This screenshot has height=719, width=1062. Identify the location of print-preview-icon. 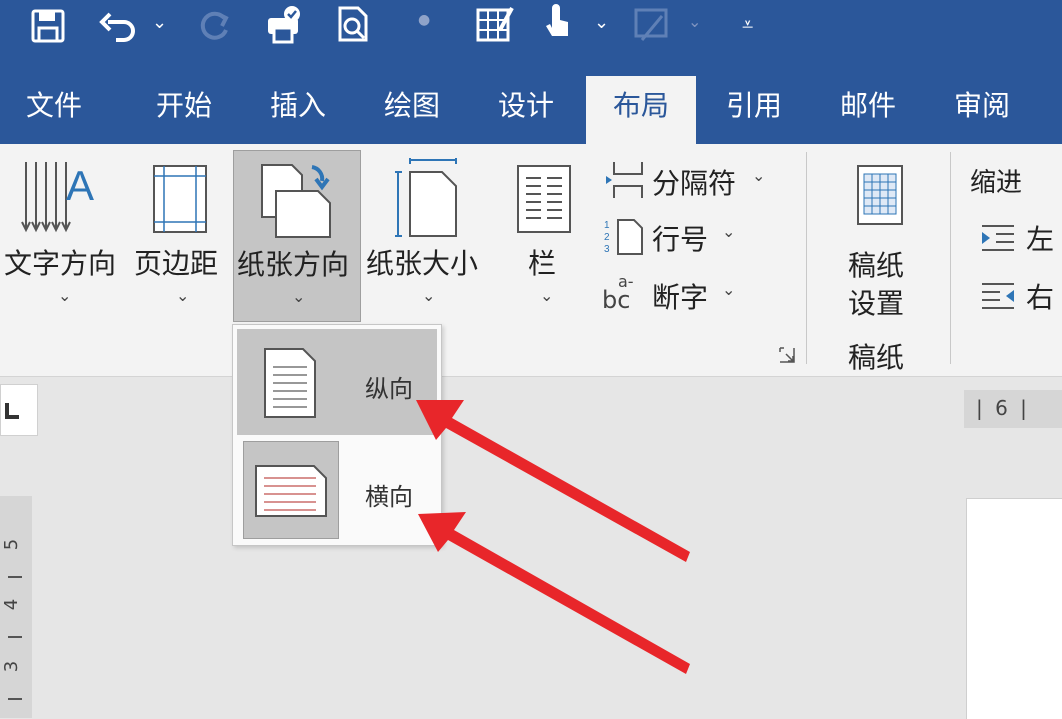
(354, 24).